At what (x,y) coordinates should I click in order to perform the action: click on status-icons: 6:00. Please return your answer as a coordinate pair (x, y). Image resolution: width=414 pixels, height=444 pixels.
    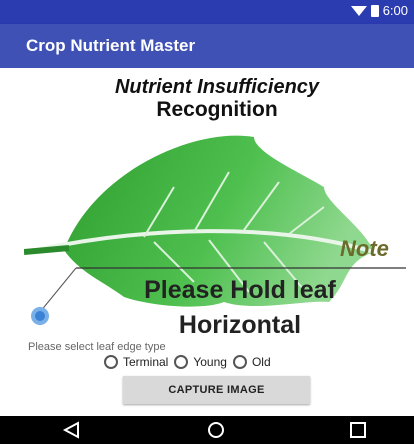
    Looking at the image, I should click on (379, 10).